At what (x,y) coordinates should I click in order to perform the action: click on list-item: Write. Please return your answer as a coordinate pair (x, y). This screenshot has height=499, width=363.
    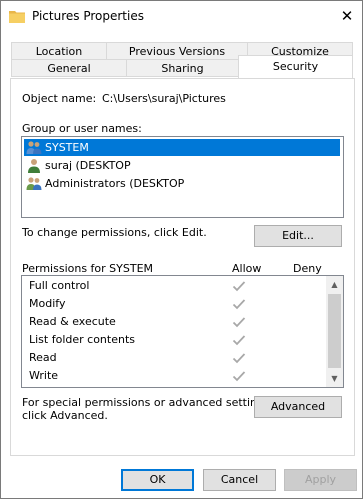
    Looking at the image, I should click on (172, 376).